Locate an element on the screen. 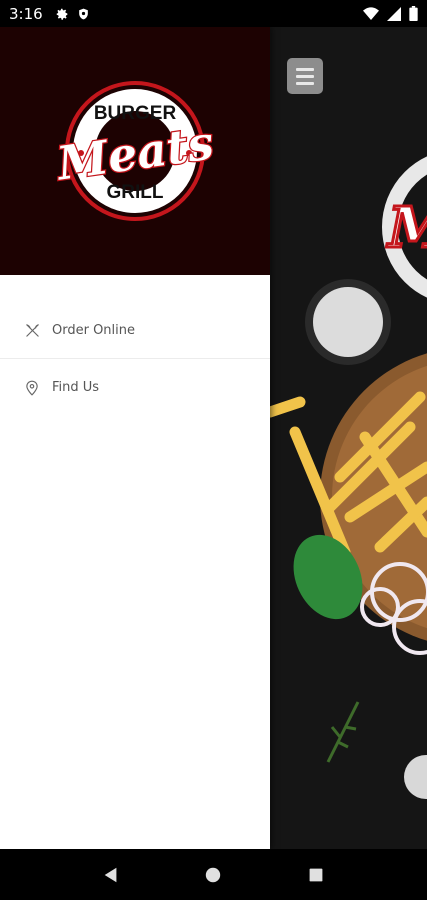  gear-icon is located at coordinates (62, 14).